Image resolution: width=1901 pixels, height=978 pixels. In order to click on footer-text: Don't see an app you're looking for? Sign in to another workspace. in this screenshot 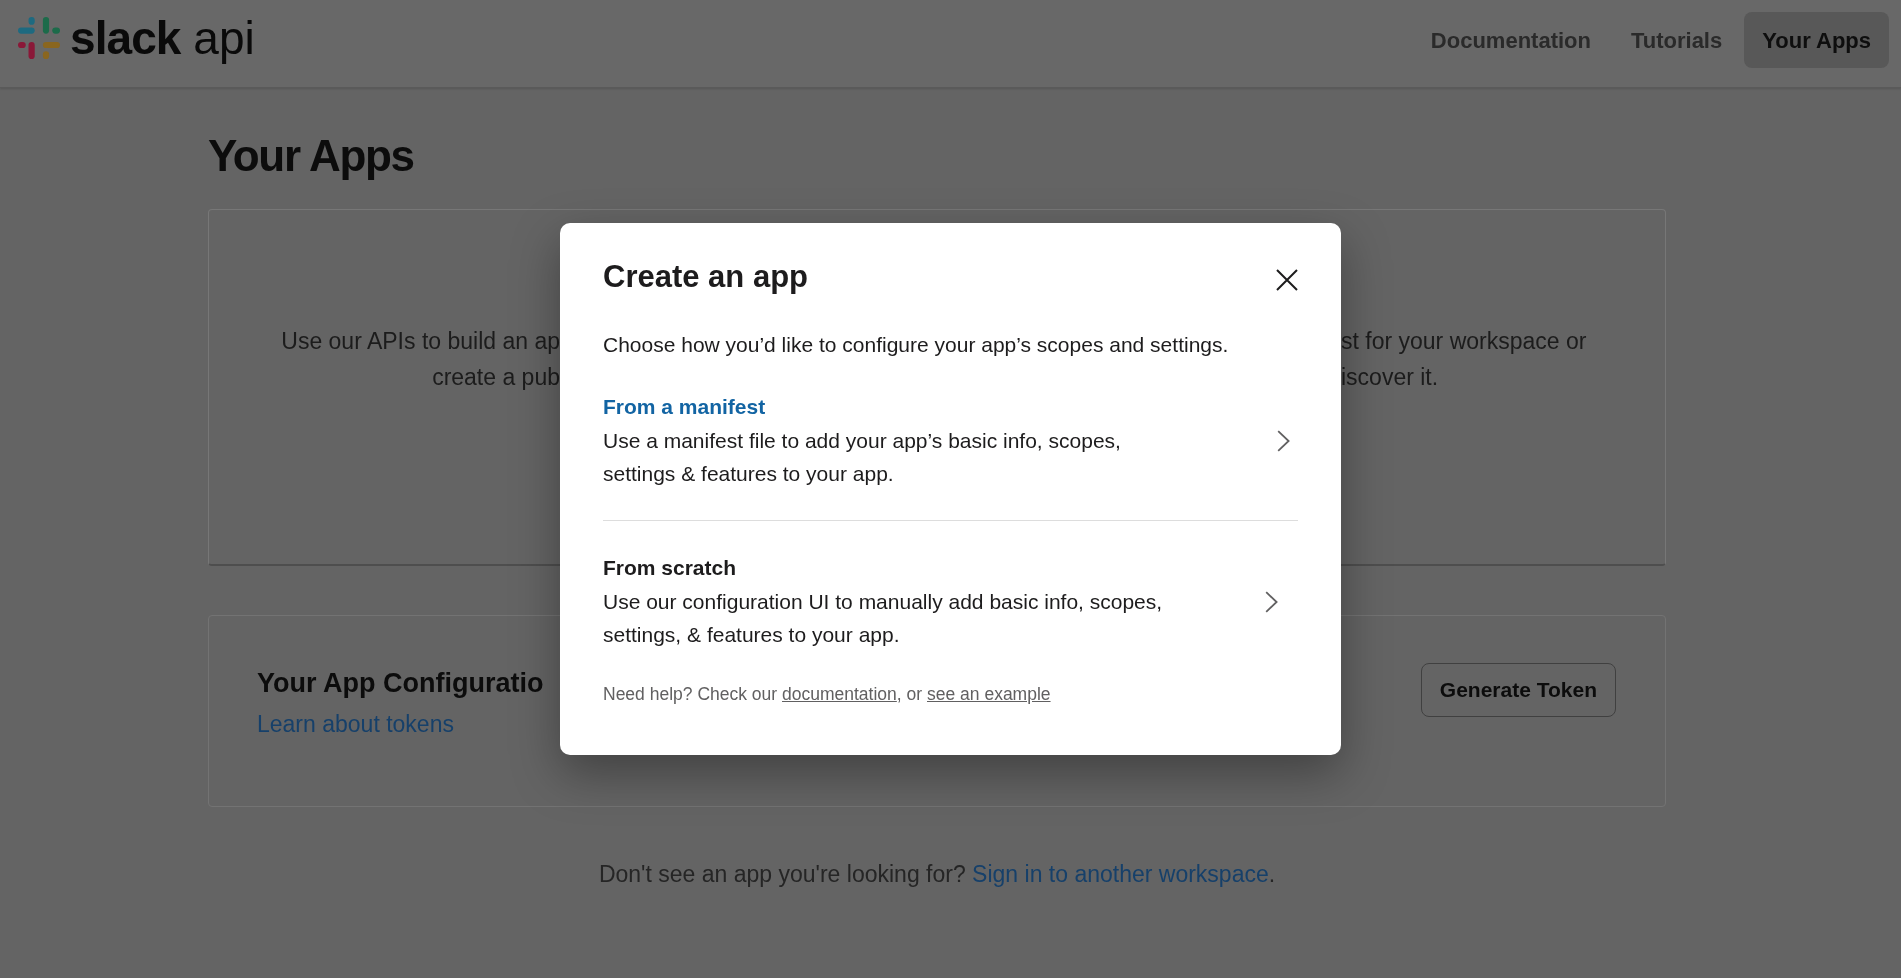, I will do `click(937, 874)`.